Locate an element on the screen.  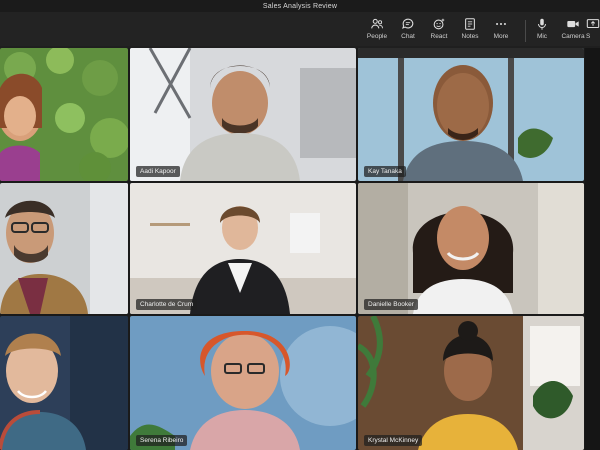
notes-button: Notes is located at coordinates (470, 30).